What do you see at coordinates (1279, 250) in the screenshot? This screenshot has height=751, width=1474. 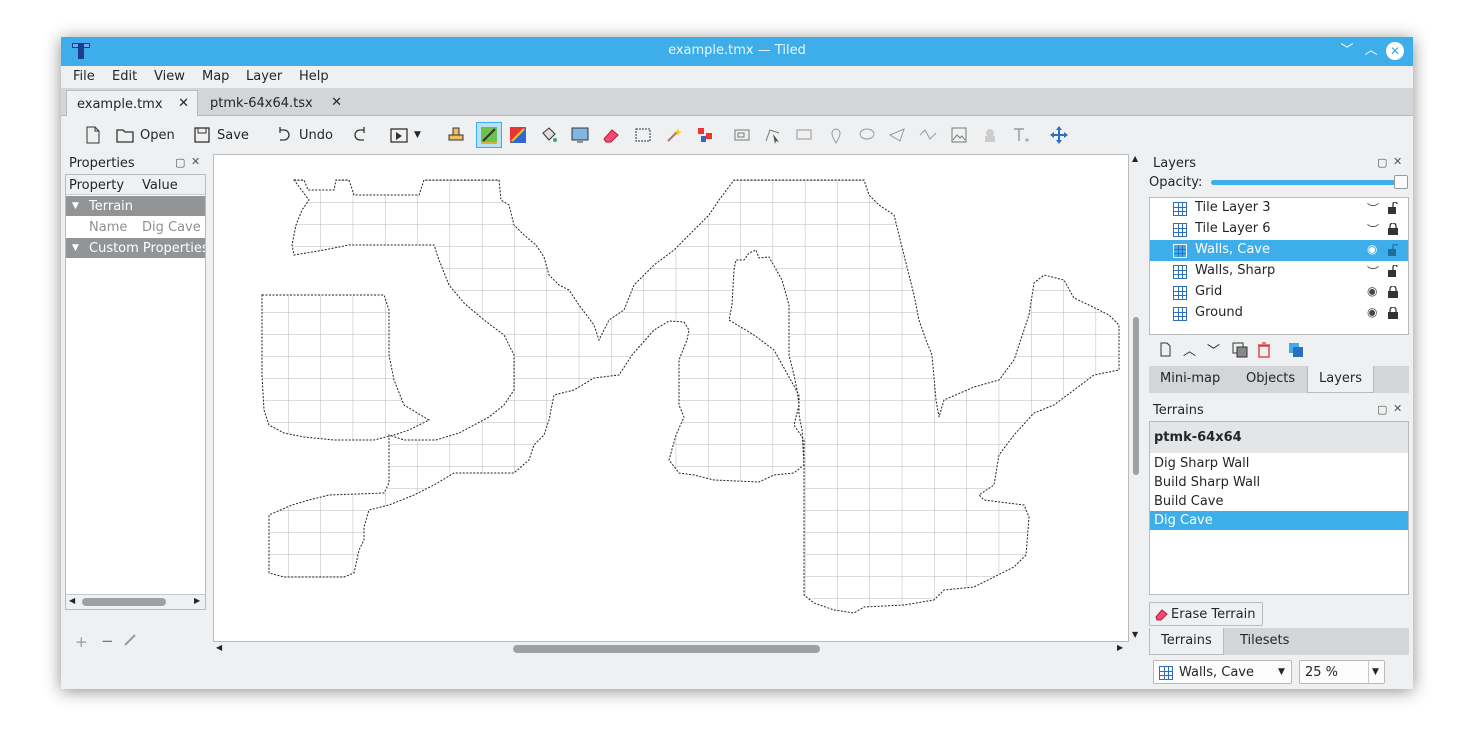 I see `layer-row-selected: Walls, Cave ◉` at bounding box center [1279, 250].